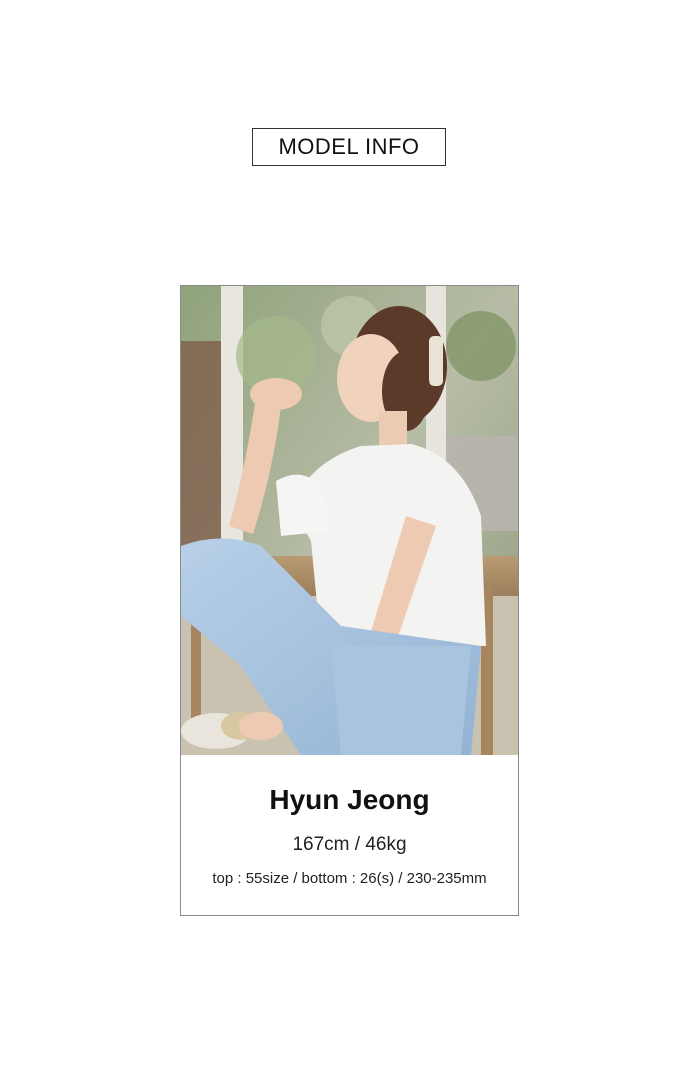  Describe the element at coordinates (349, 799) in the screenshot. I see `model-name: Hyun Jeong` at that location.